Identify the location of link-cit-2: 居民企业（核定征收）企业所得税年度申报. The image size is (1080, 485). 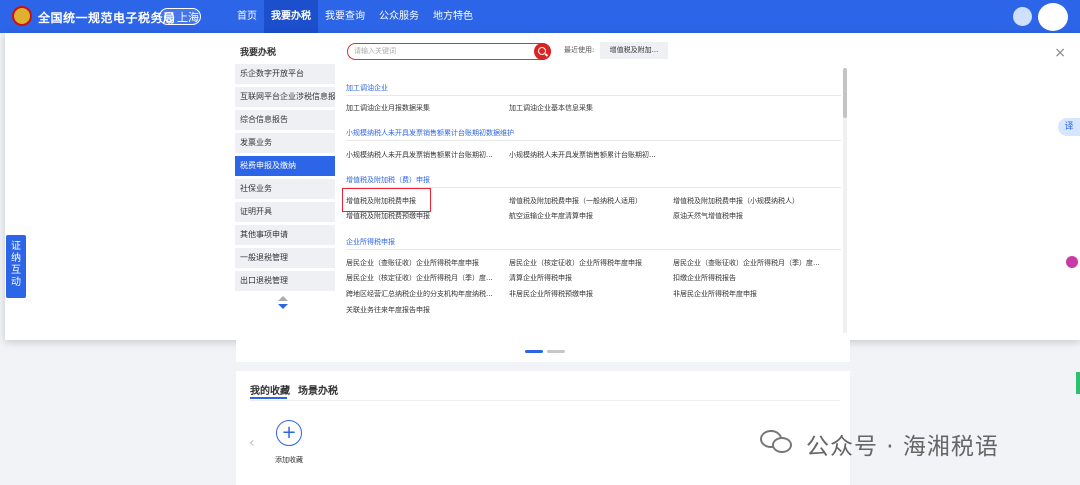
(575, 263).